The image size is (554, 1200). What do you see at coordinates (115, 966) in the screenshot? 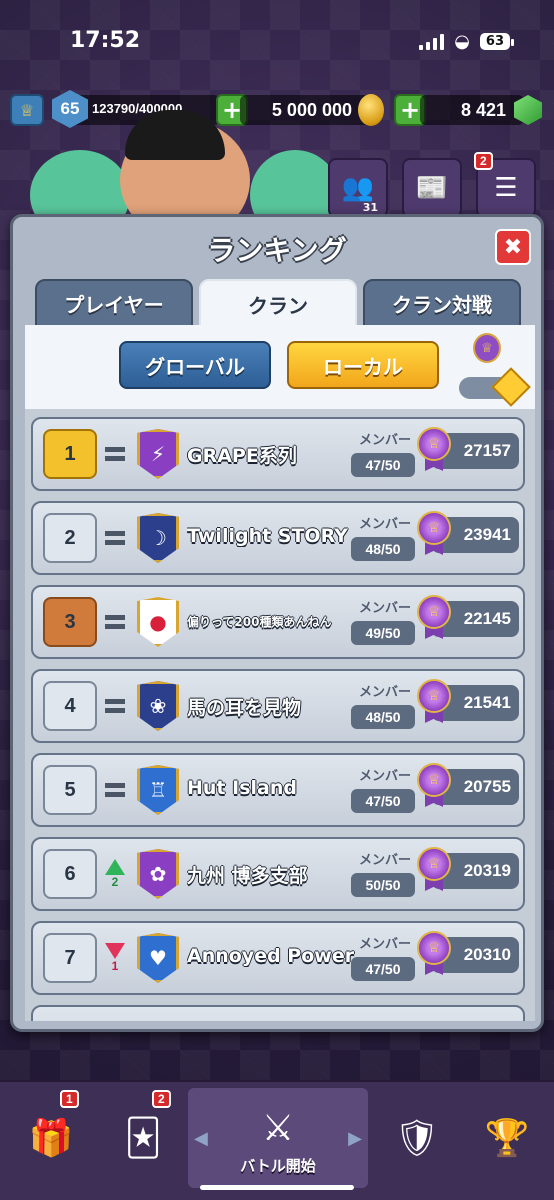
I see `rank-change: 1` at bounding box center [115, 966].